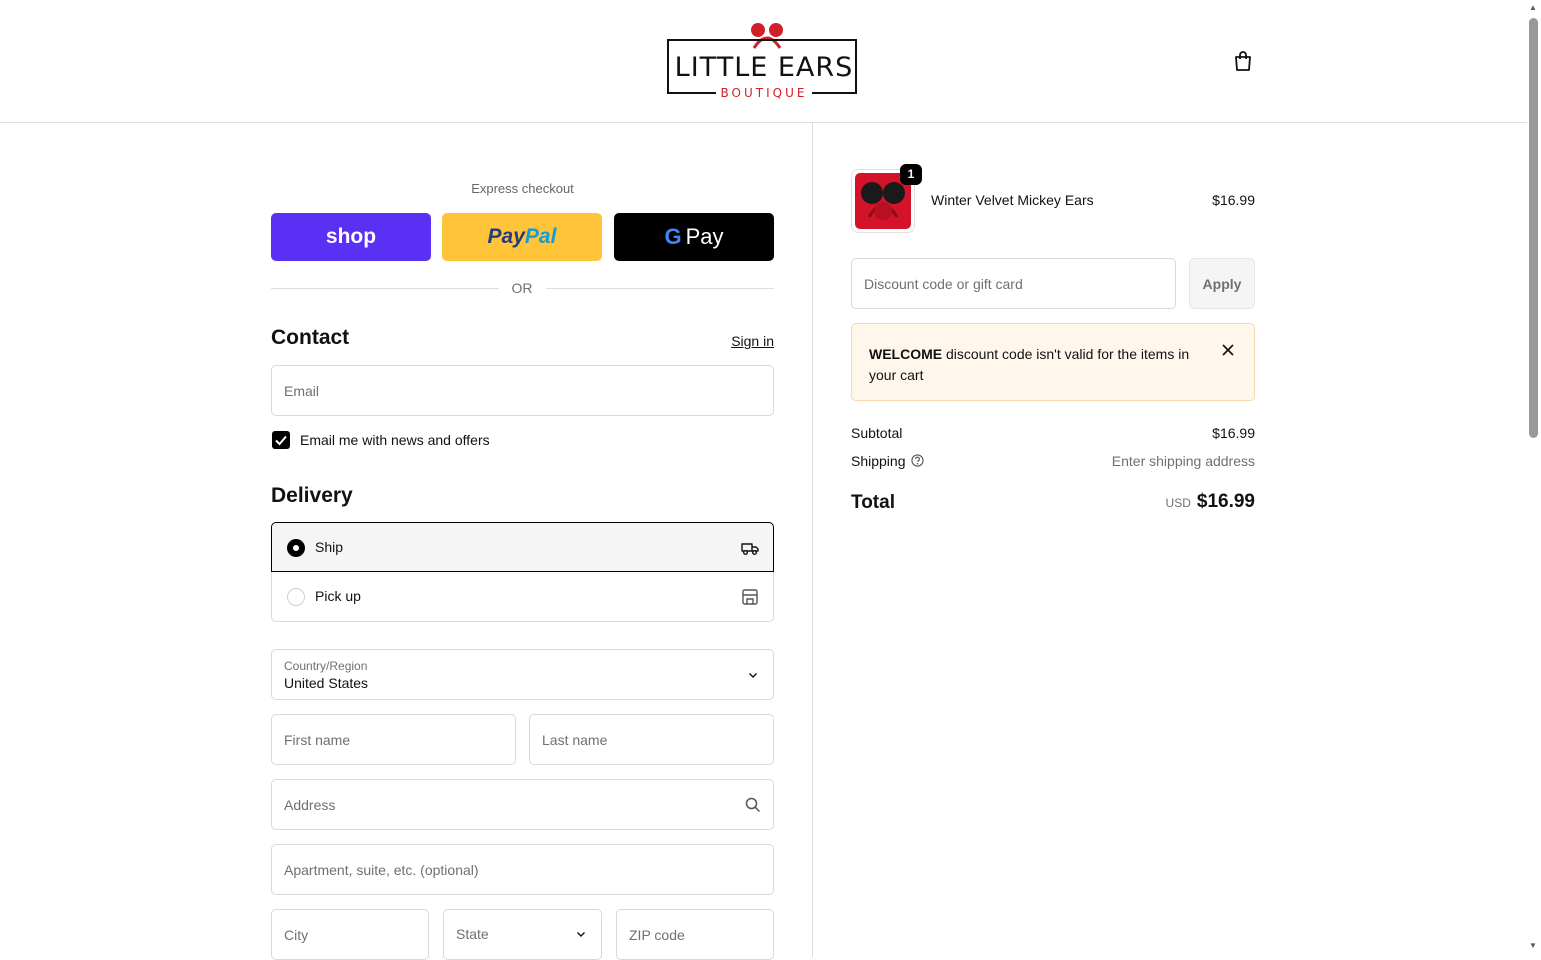 Image resolution: width=1541 pixels, height=960 pixels. Describe the element at coordinates (906, 354) in the screenshot. I see `alert-code: WELCOME` at that location.